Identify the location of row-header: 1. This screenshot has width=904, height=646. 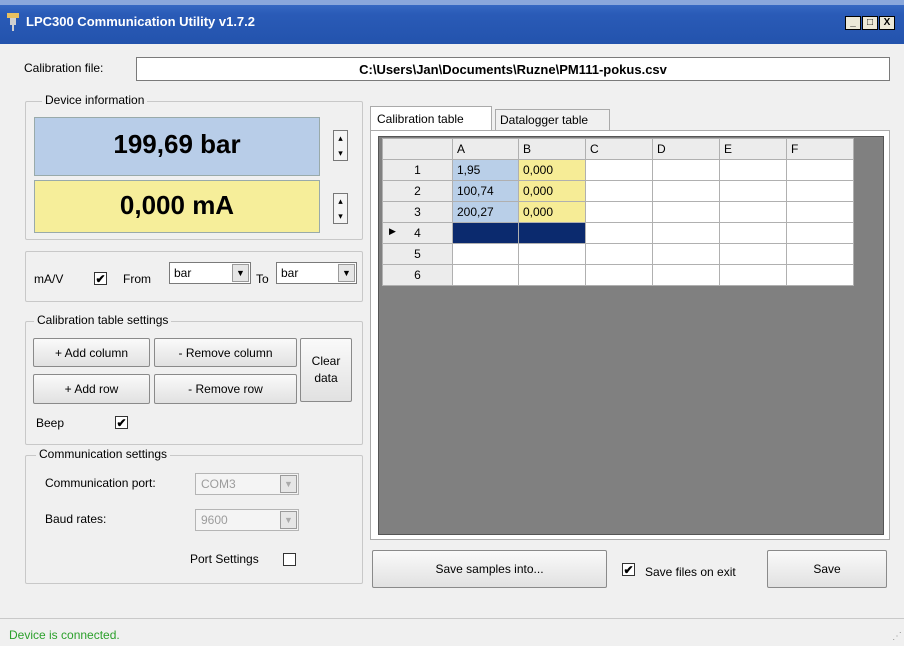
(417, 170).